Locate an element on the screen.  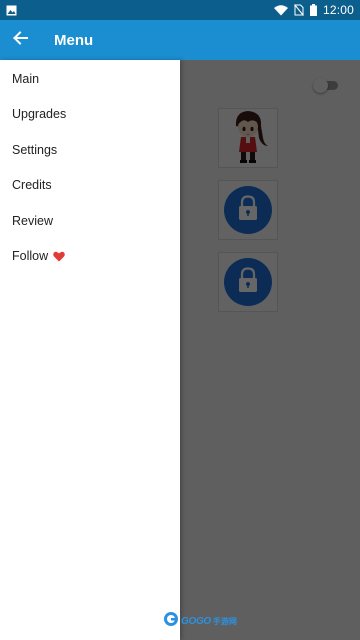
menu-item-settings: Settings is located at coordinates (90, 150).